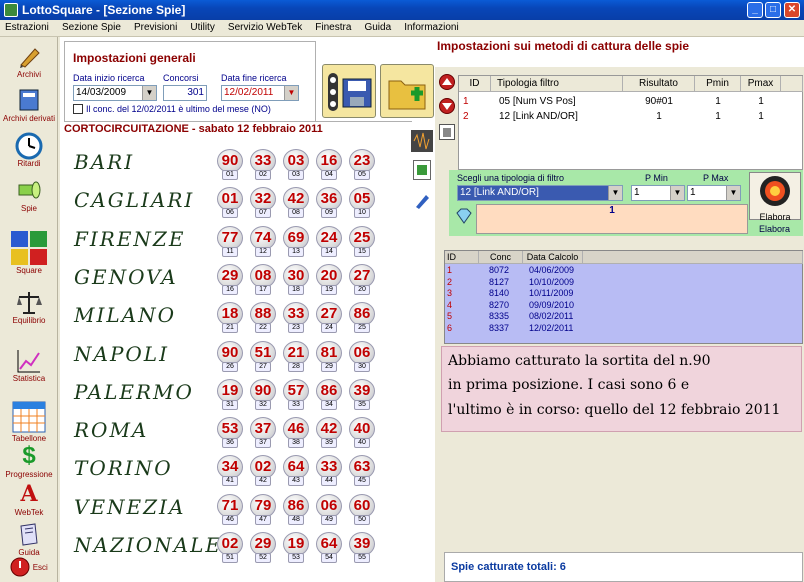  What do you see at coordinates (362, 164) in the screenshot?
I see `number-ball: 23 05` at bounding box center [362, 164].